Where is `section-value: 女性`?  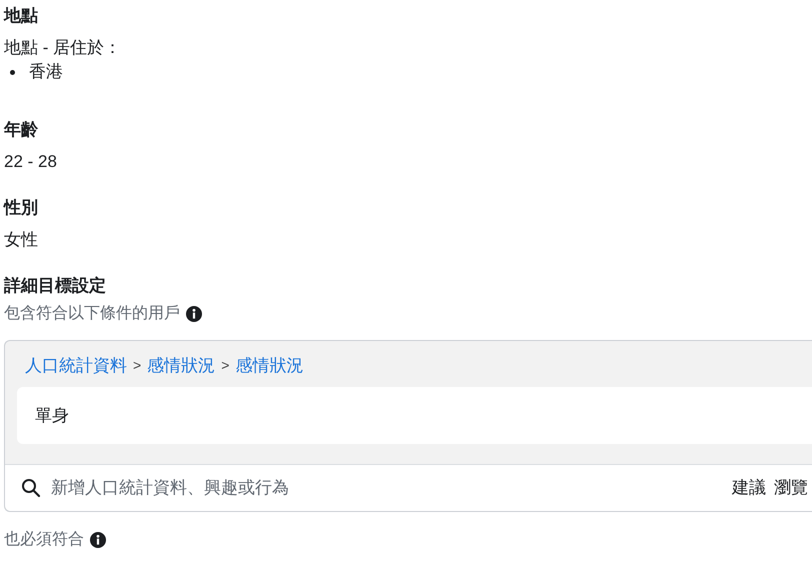 section-value: 女性 is located at coordinates (21, 240).